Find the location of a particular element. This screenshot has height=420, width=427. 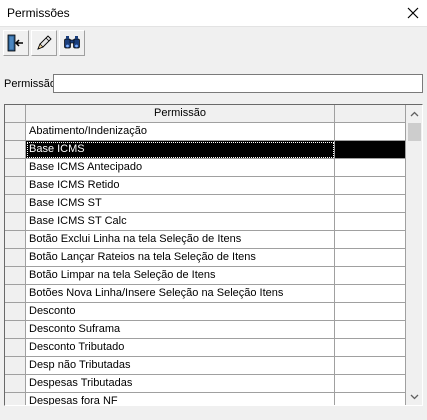

scroll-up-button is located at coordinates (414, 113).